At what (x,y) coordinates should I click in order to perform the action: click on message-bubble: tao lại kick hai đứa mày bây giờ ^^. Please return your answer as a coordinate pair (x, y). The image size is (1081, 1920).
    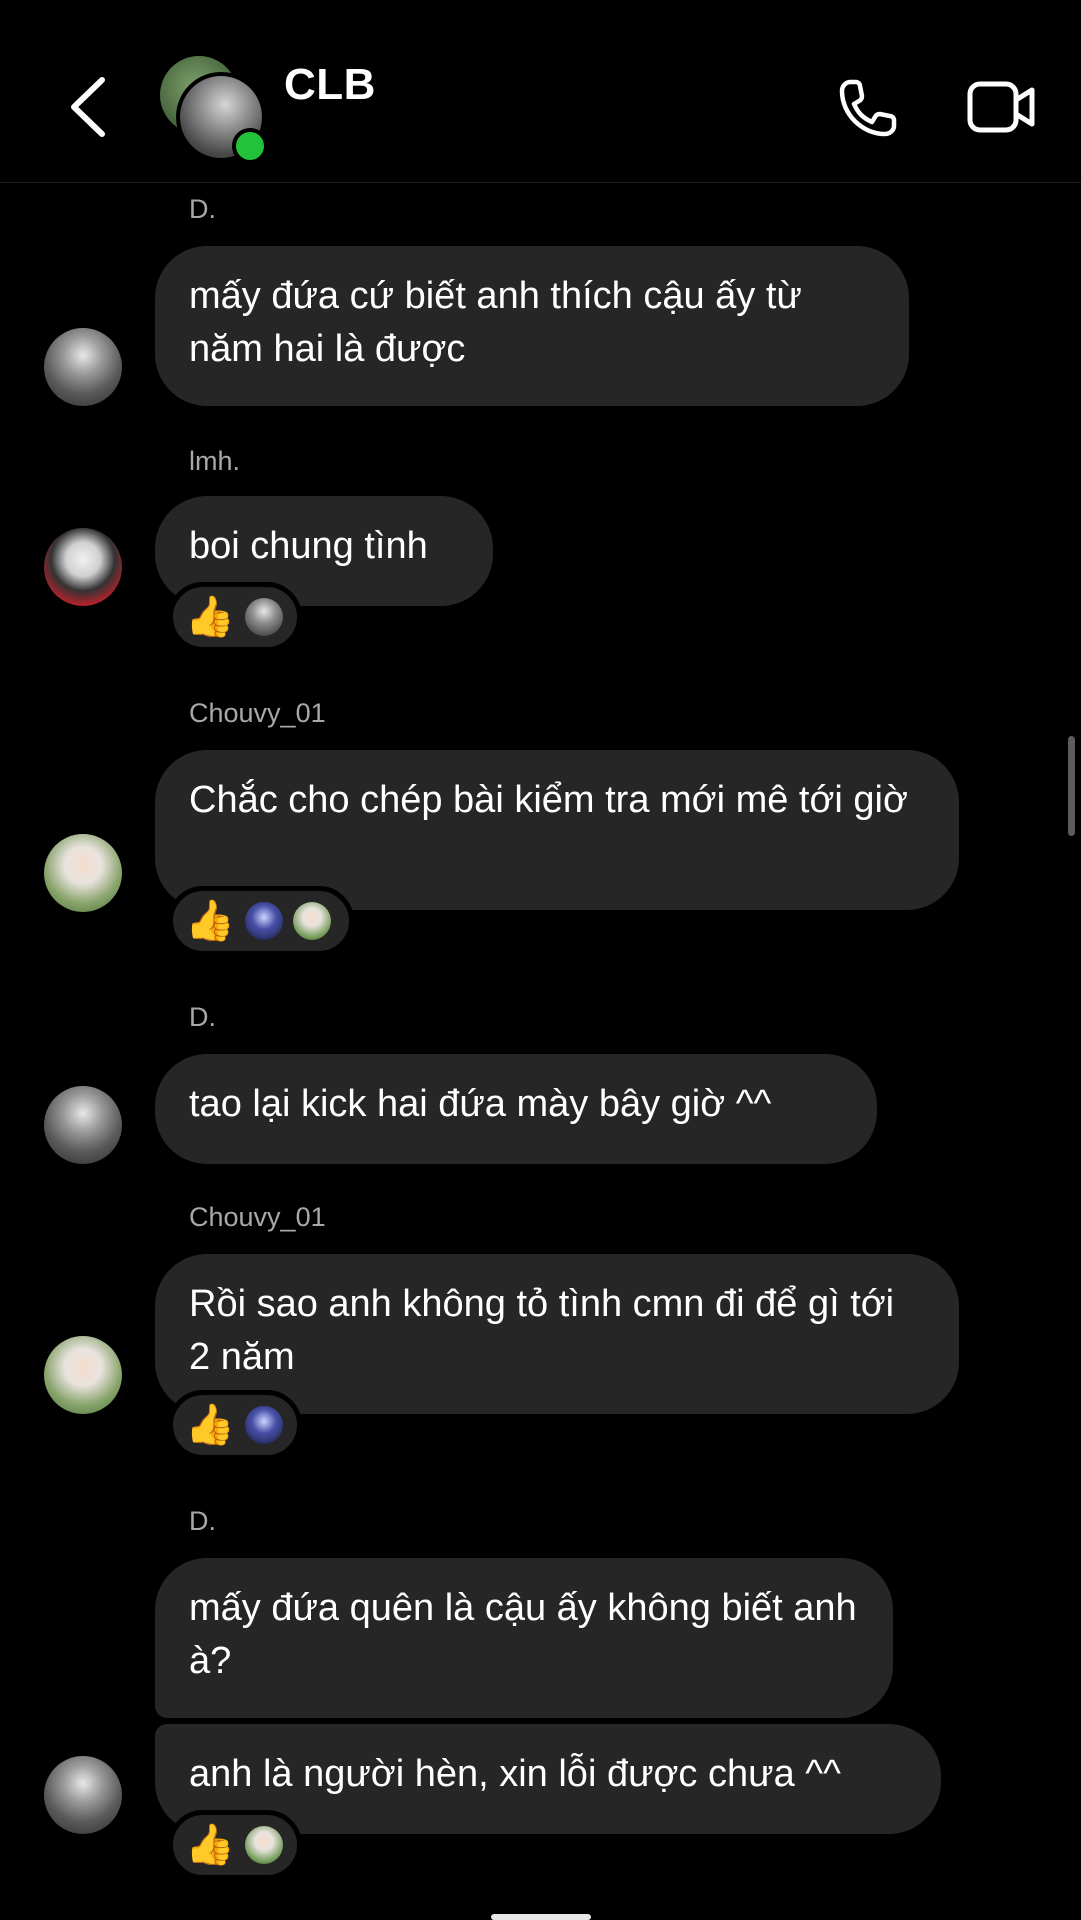
    Looking at the image, I should click on (516, 1109).